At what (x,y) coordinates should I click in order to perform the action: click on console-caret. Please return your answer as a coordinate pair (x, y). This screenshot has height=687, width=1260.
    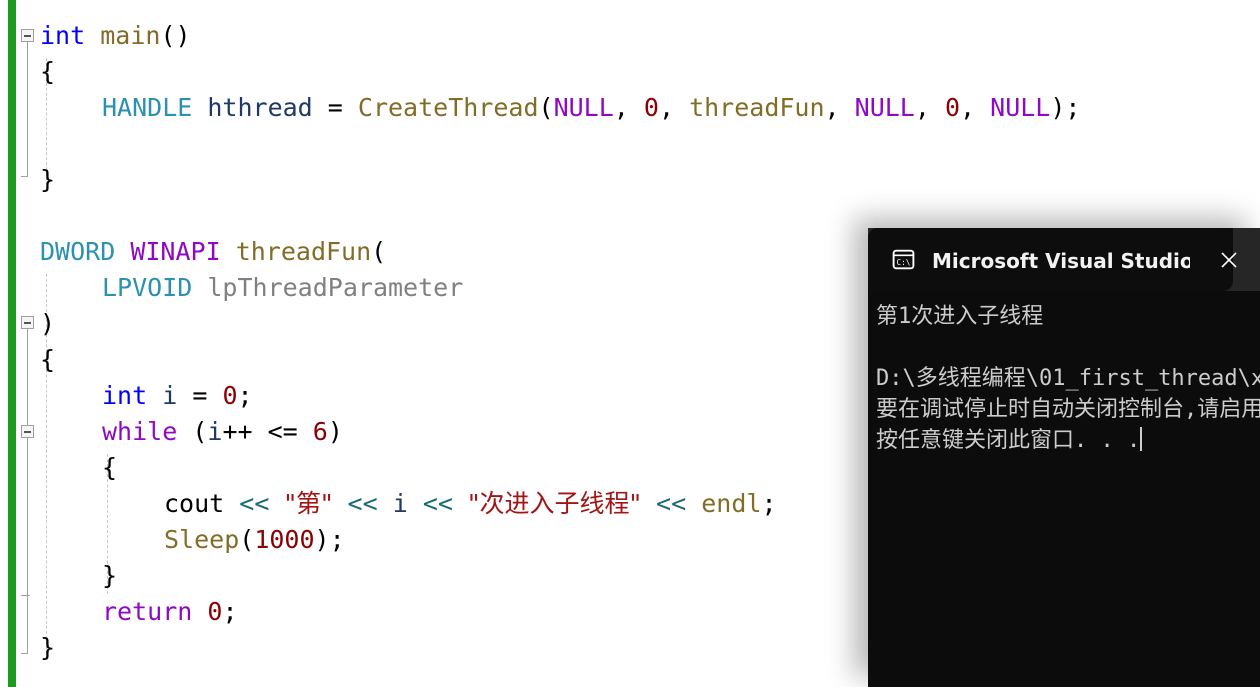
    Looking at the image, I should click on (1141, 439).